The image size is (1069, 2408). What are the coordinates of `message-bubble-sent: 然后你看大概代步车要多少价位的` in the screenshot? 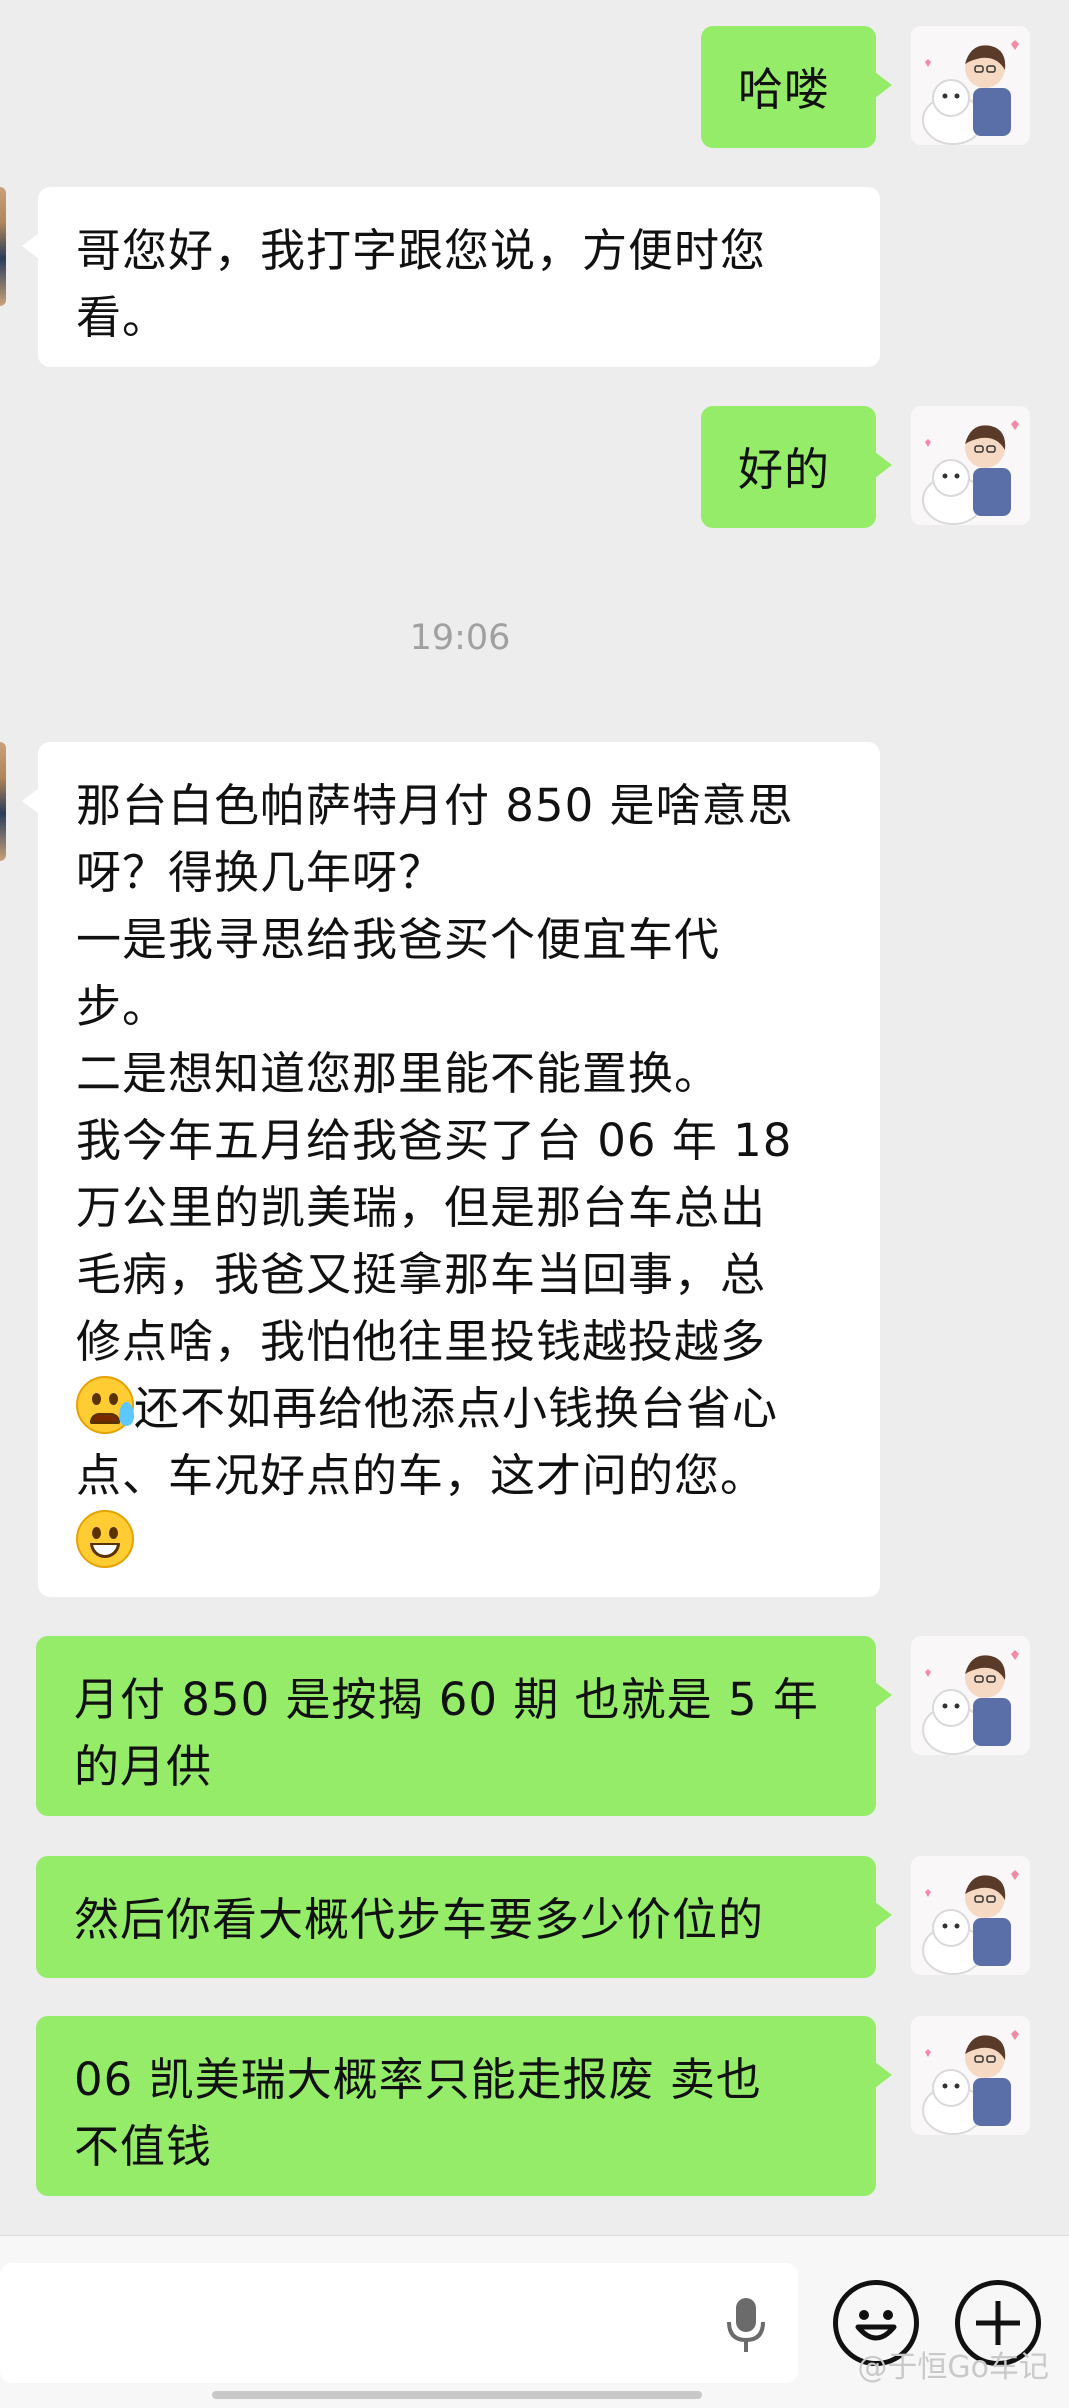 It's located at (464, 1917).